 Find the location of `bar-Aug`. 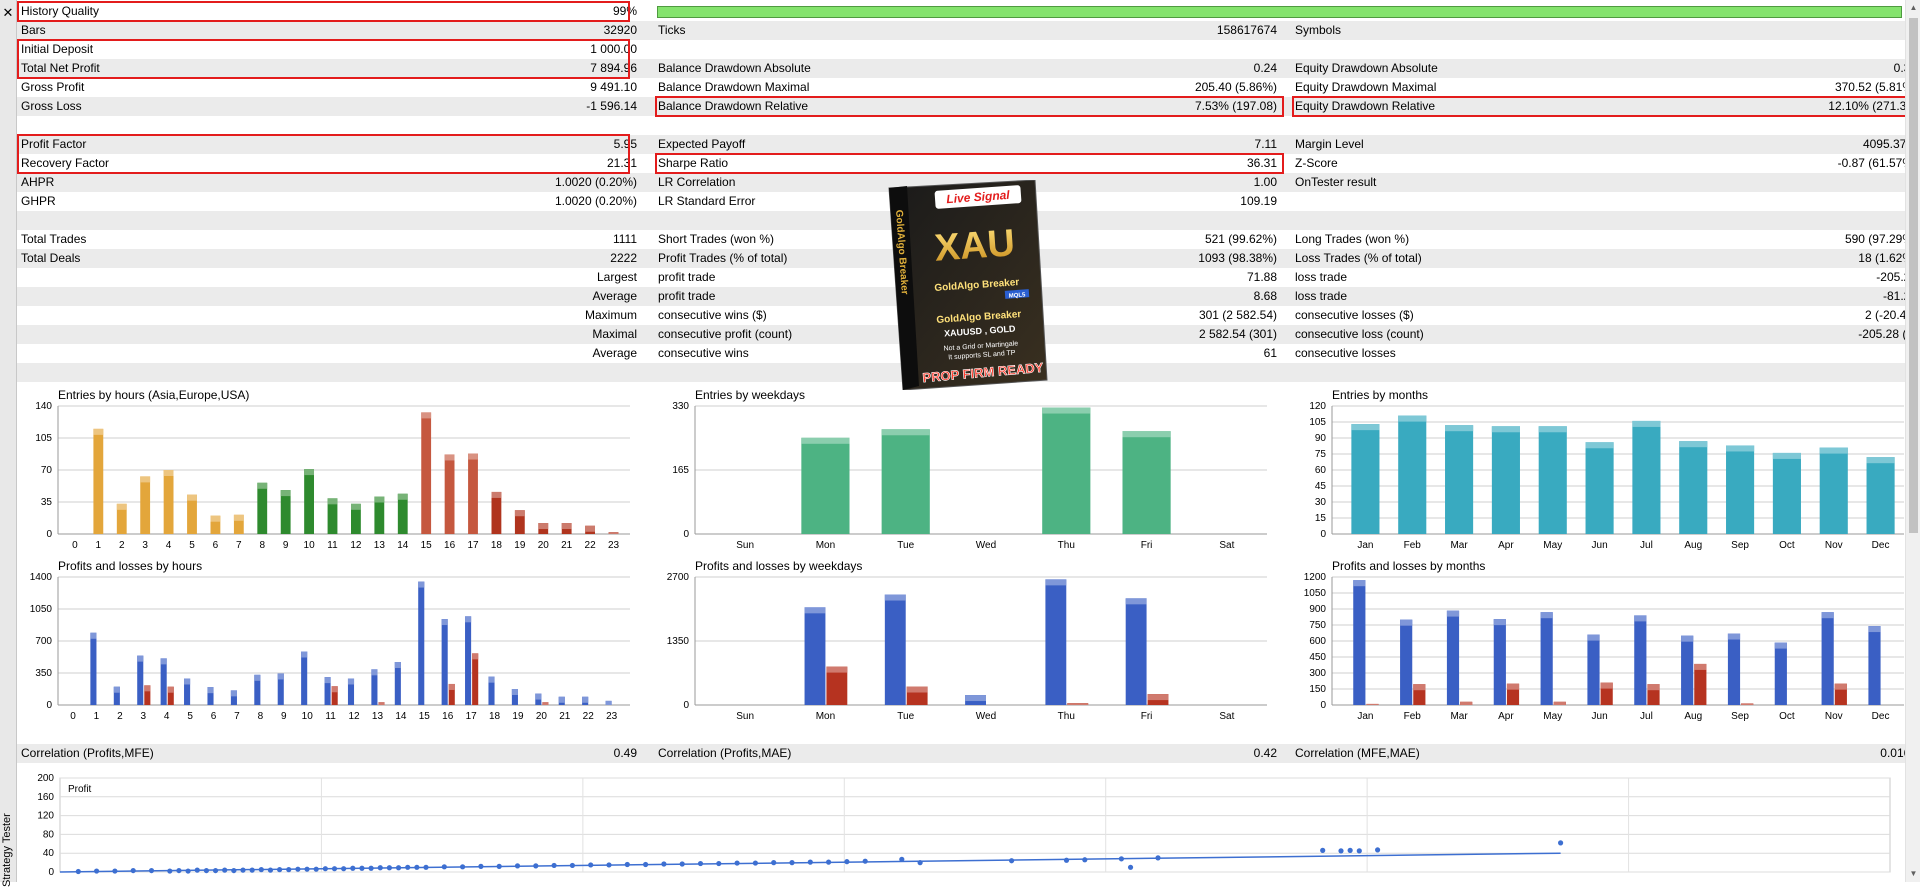

bar-Aug is located at coordinates (1693, 487).